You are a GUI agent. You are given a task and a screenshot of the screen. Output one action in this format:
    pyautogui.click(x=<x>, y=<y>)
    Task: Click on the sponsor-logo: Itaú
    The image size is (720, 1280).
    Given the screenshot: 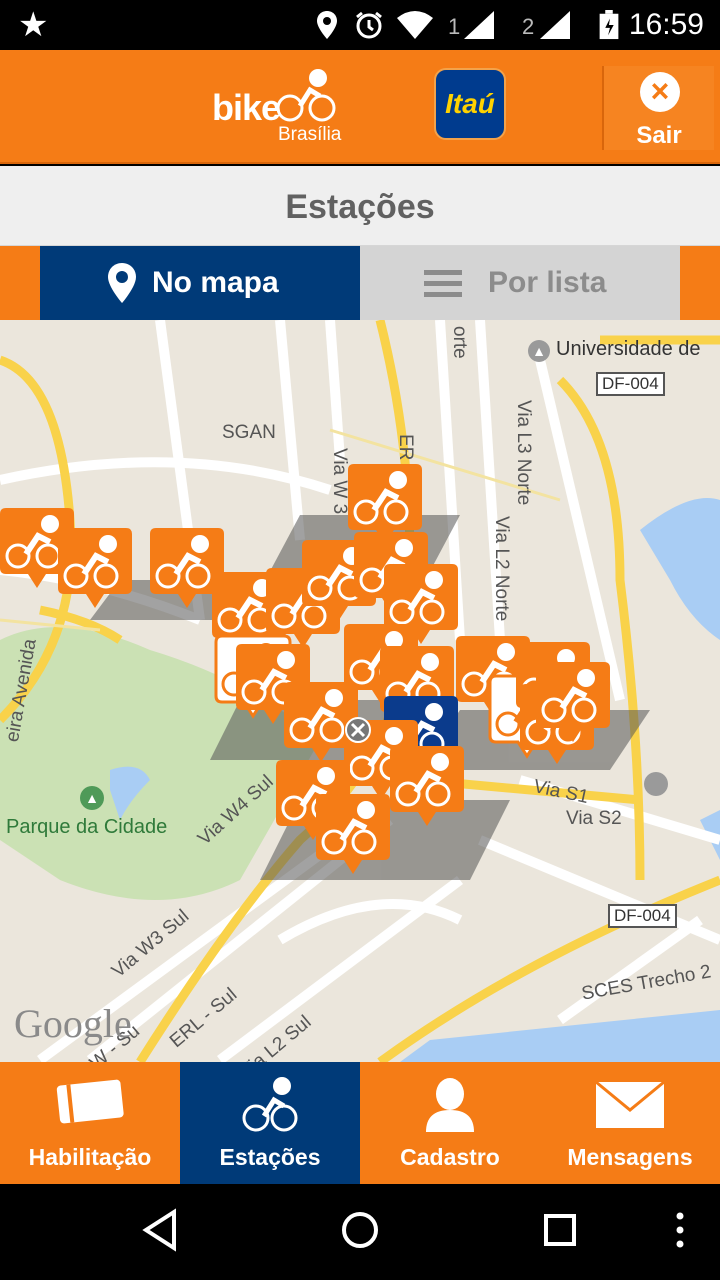 What is the action you would take?
    pyautogui.click(x=470, y=104)
    